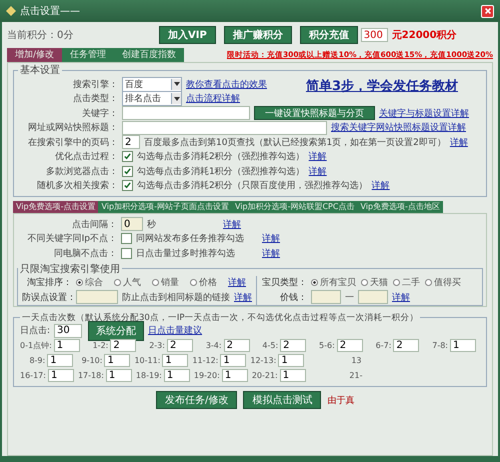 The height and width of the screenshot is (462, 500). Describe the element at coordinates (424, 113) in the screenshot. I see `help-link: 关键字与标题设置详解` at that location.